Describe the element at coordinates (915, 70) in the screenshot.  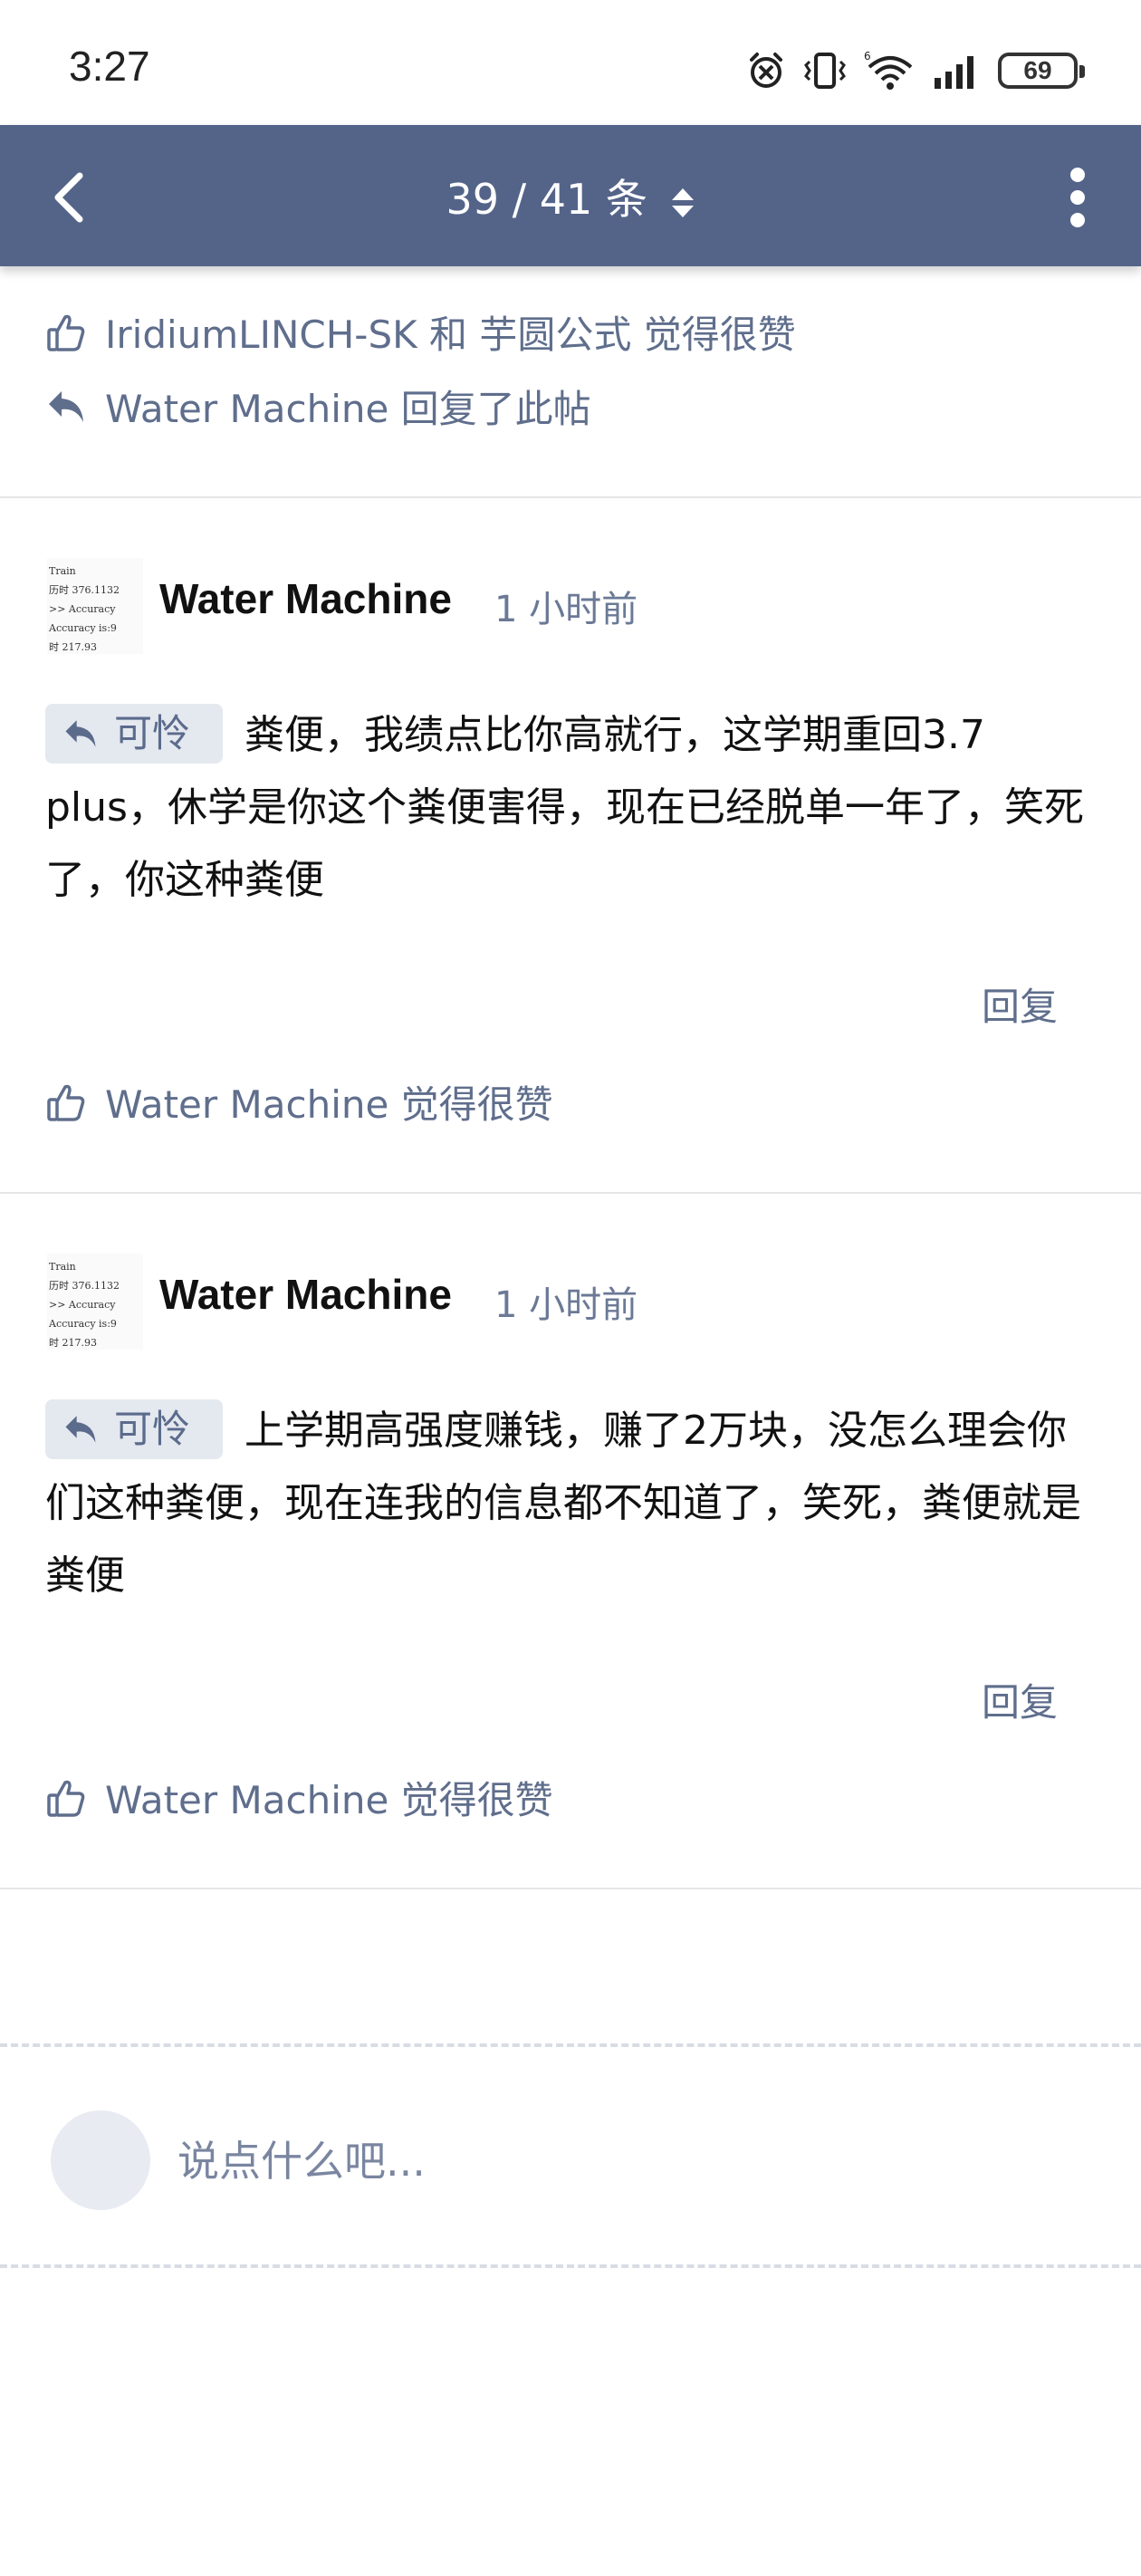
I see `status-icons: 6 69` at that location.